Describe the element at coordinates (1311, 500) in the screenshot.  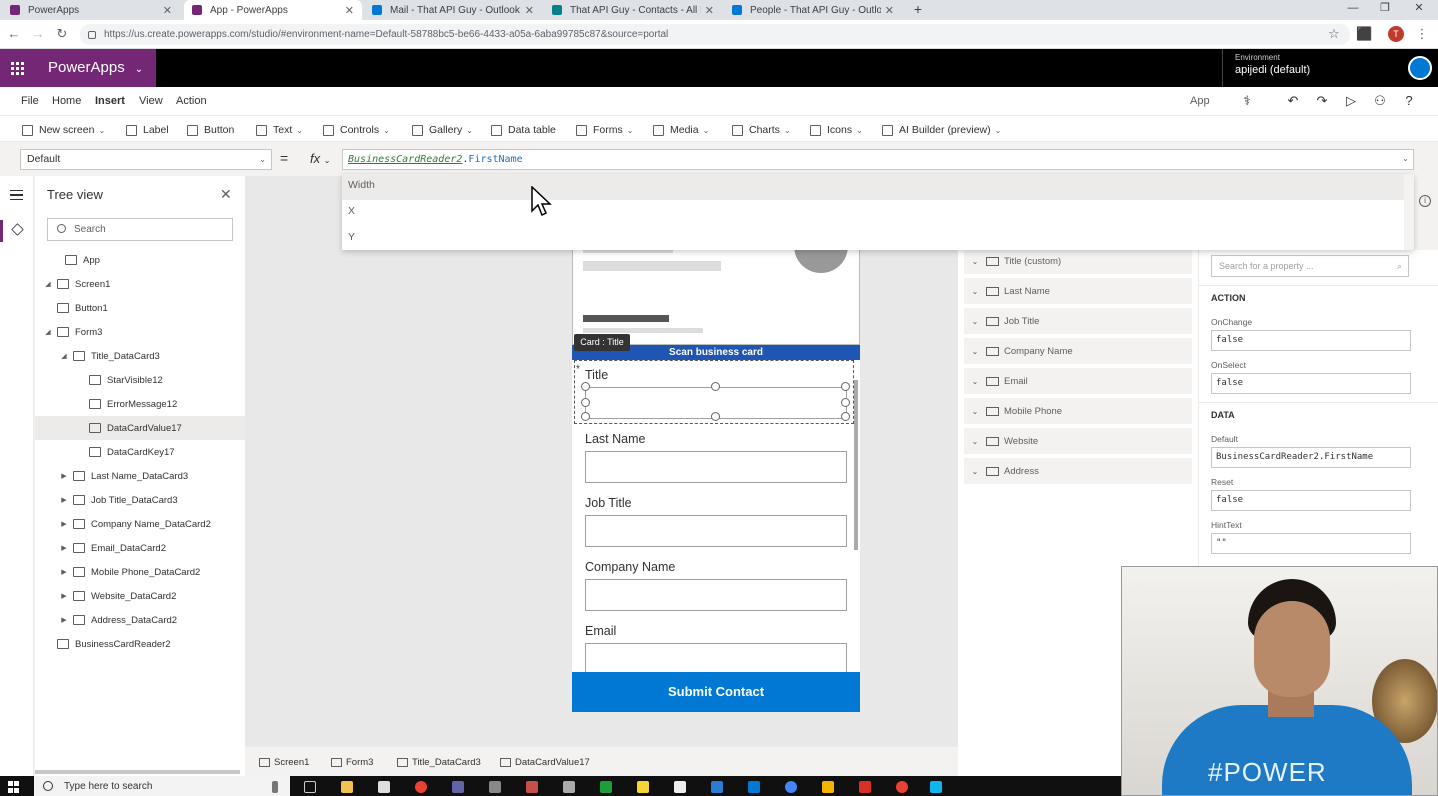
I see `reset-input: false` at that location.